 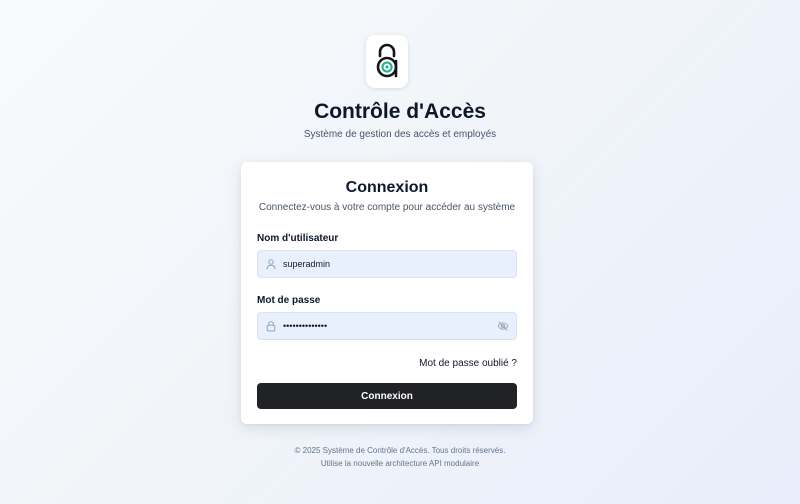 What do you see at coordinates (383, 326) in the screenshot?
I see `password-input` at bounding box center [383, 326].